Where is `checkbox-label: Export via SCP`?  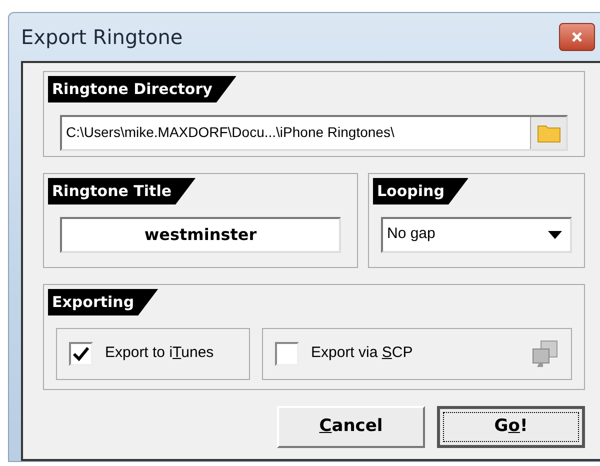
checkbox-label: Export via SCP is located at coordinates (362, 353).